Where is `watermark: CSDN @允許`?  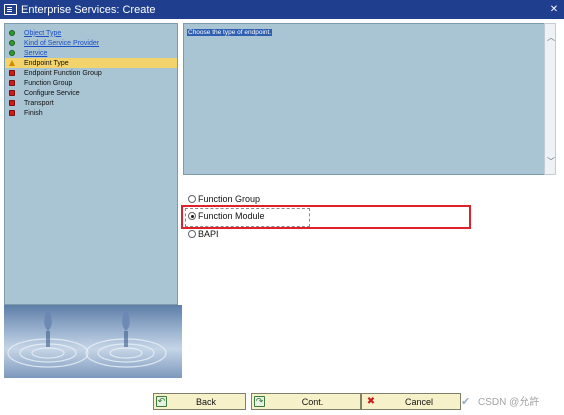 watermark: CSDN @允許 is located at coordinates (509, 402).